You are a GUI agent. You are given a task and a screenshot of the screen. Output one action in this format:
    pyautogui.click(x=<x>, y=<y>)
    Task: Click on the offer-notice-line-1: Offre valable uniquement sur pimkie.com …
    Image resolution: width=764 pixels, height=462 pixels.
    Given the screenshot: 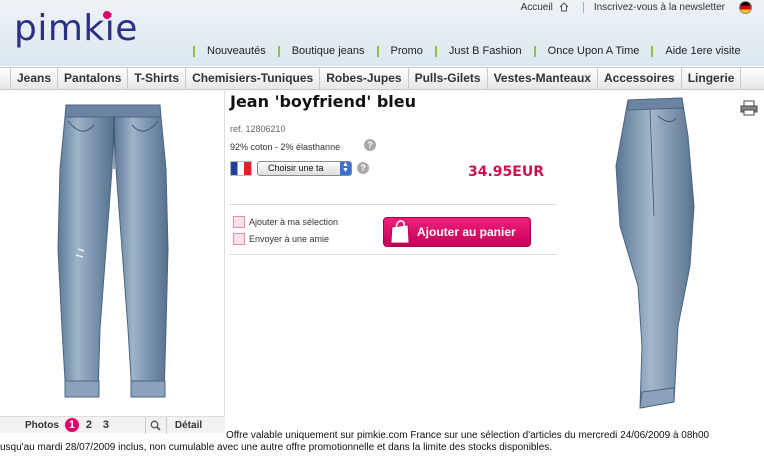 What is the action you would take?
    pyautogui.click(x=468, y=435)
    